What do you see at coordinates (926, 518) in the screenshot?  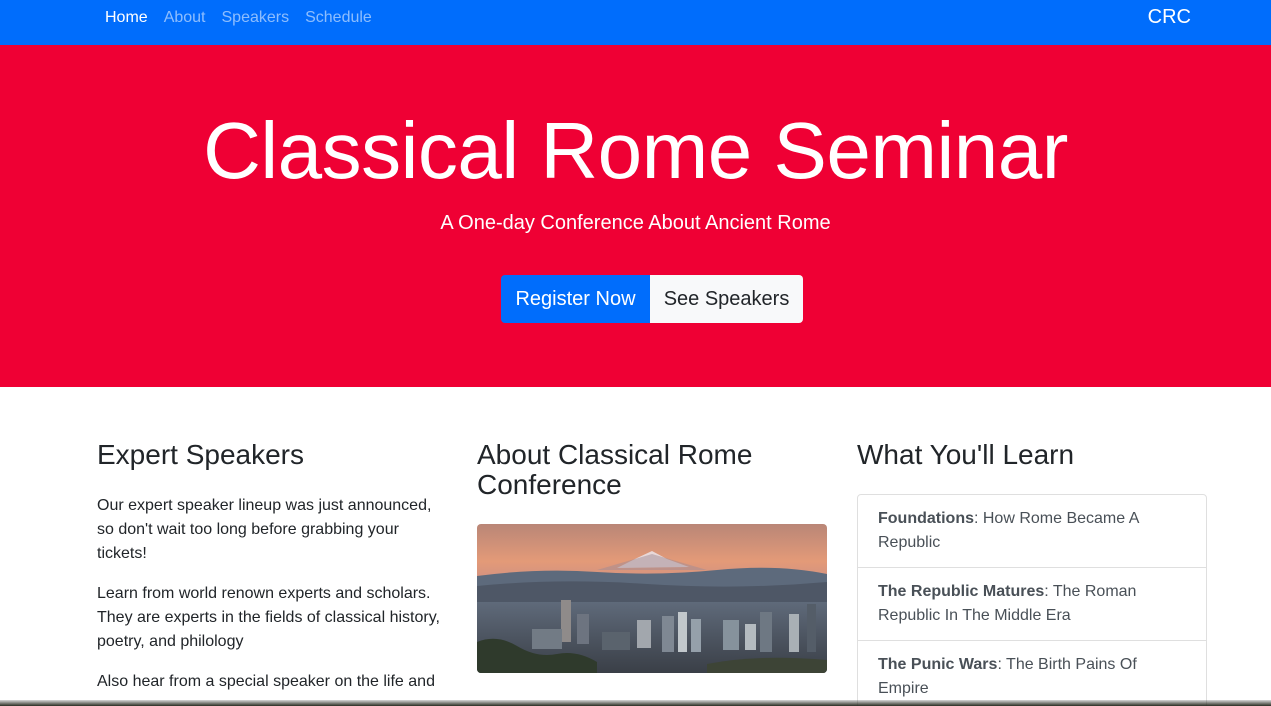 I see `list-item-title: Foundations` at bounding box center [926, 518].